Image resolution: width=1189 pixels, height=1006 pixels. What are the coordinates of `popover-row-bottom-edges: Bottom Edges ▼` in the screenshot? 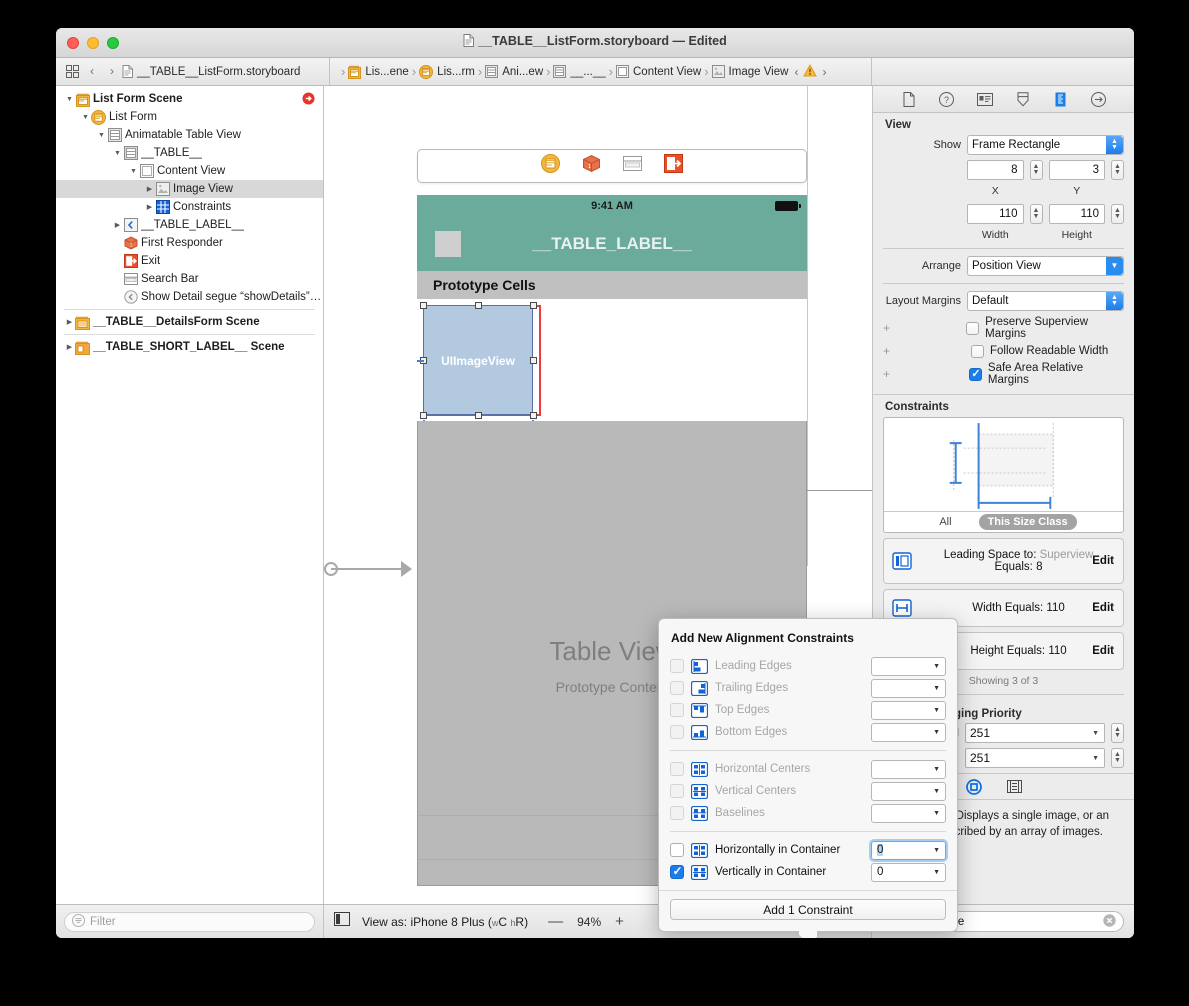 It's located at (808, 732).